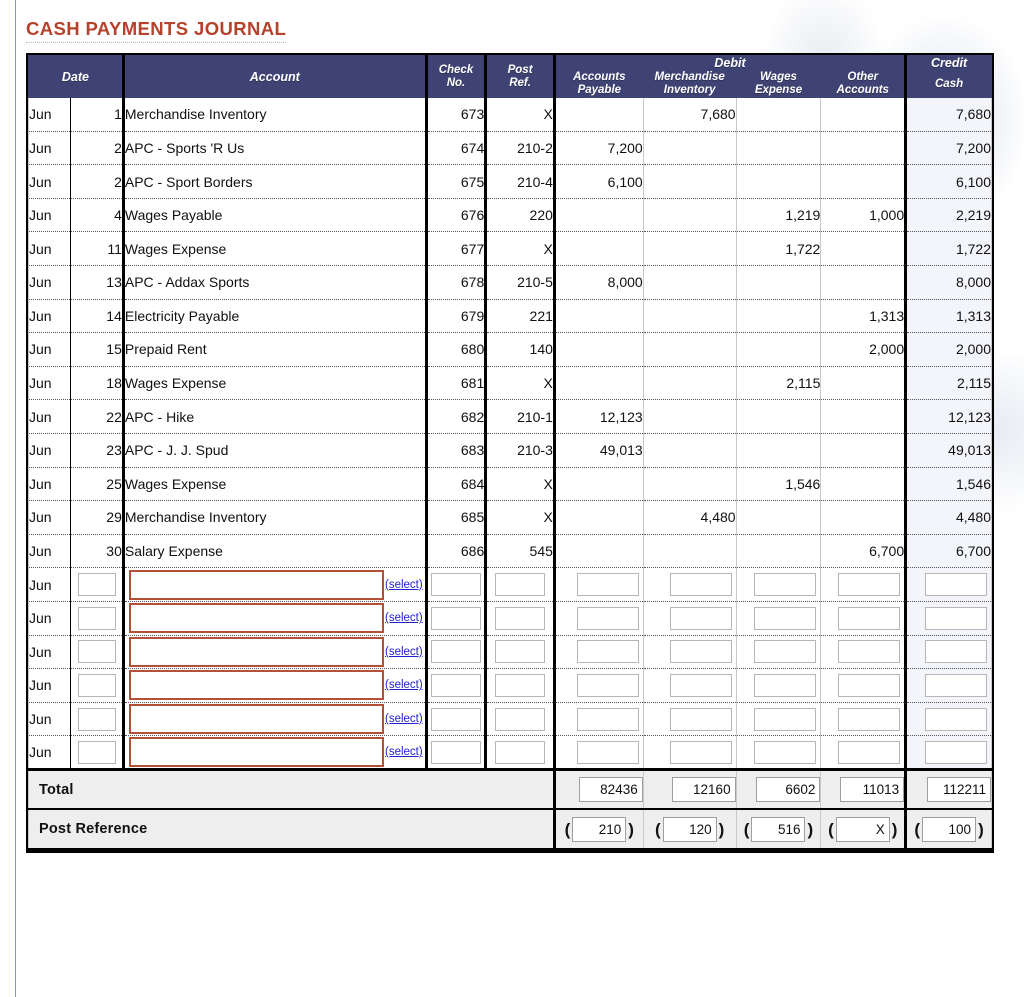 The height and width of the screenshot is (997, 1024). Describe the element at coordinates (599, 829) in the screenshot. I see `post-ref-accounts-payable-input: 210` at that location.